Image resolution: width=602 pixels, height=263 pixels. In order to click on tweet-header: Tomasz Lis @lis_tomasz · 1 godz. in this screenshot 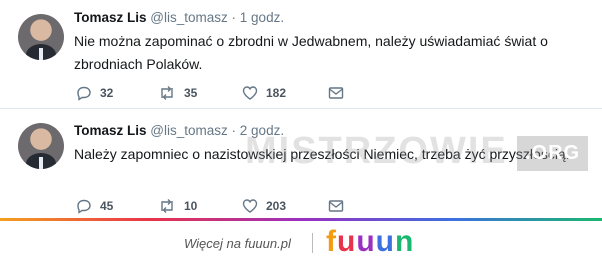, I will do `click(179, 17)`.